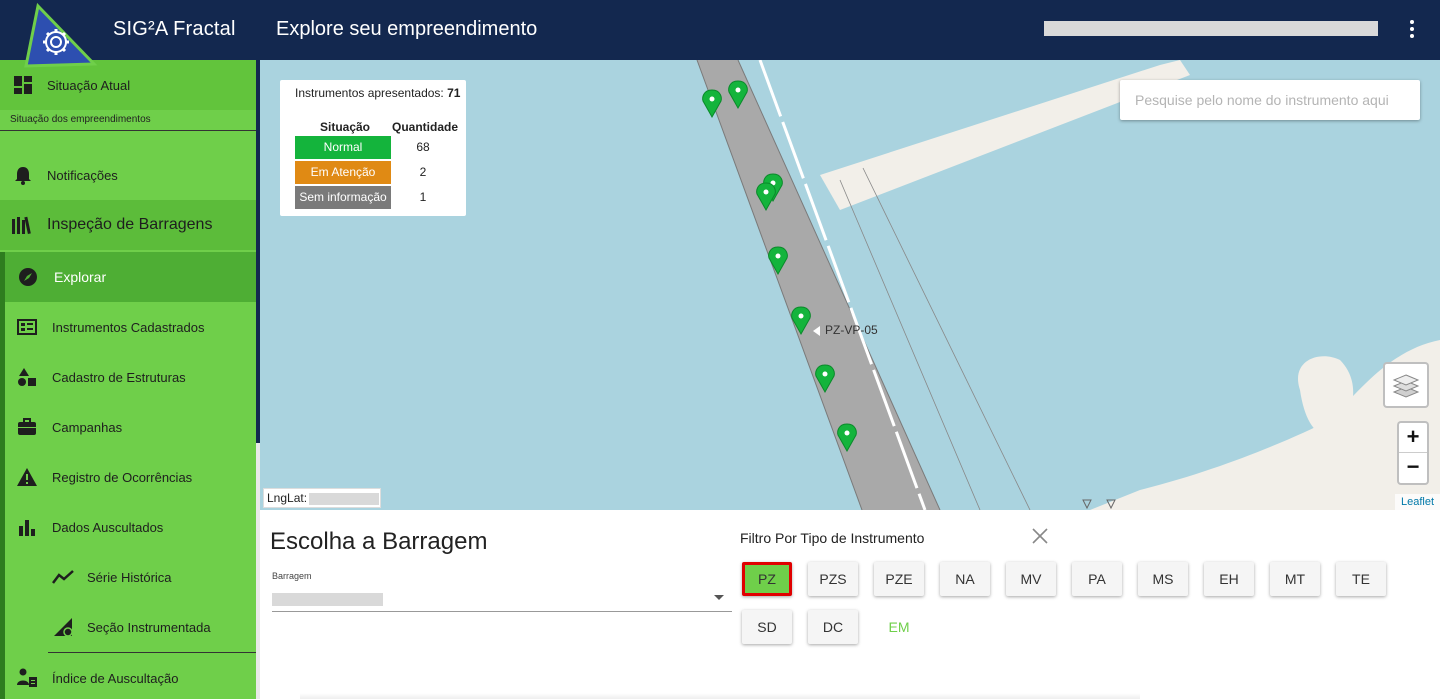 The width and height of the screenshot is (1440, 699). What do you see at coordinates (128, 175) in the screenshot?
I see `sidebar-item-notificacoes: Notificações` at bounding box center [128, 175].